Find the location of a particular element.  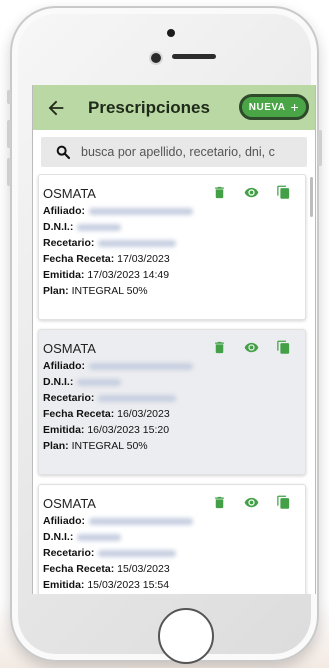

plus-icon: + is located at coordinates (295, 107).